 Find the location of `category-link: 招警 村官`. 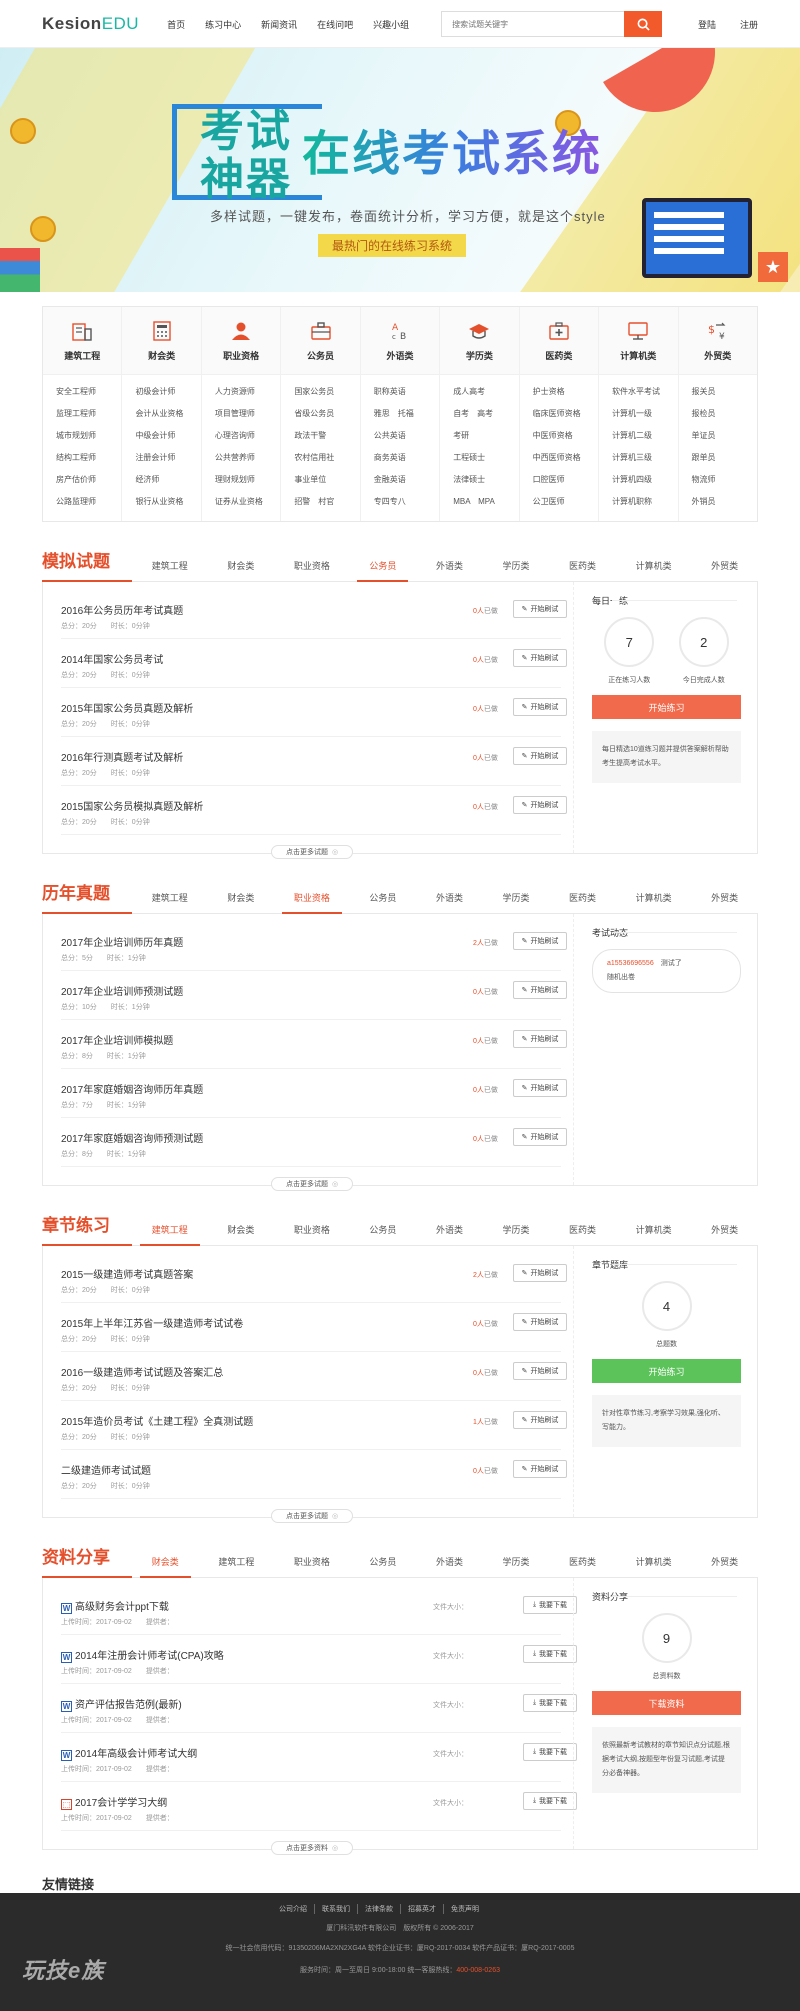

category-link: 招警 村官 is located at coordinates (326, 502).